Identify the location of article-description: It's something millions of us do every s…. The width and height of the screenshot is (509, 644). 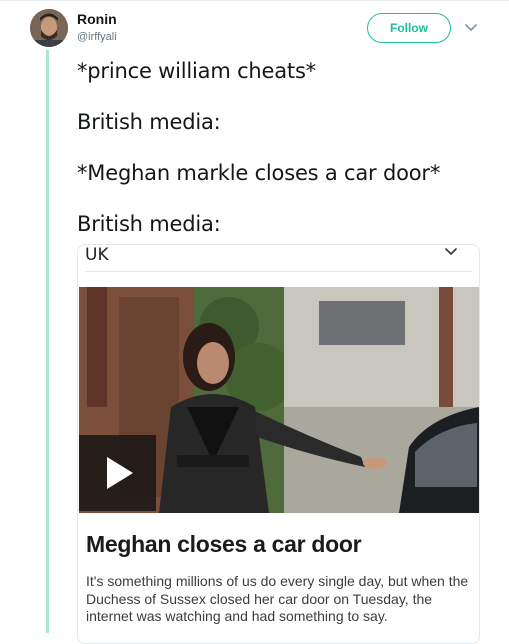
(277, 598).